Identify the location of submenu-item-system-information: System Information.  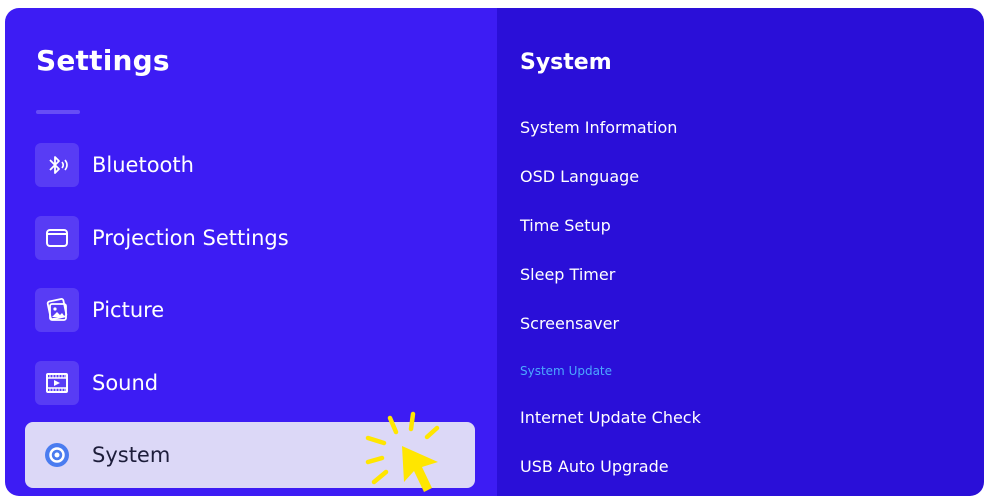
(598, 127).